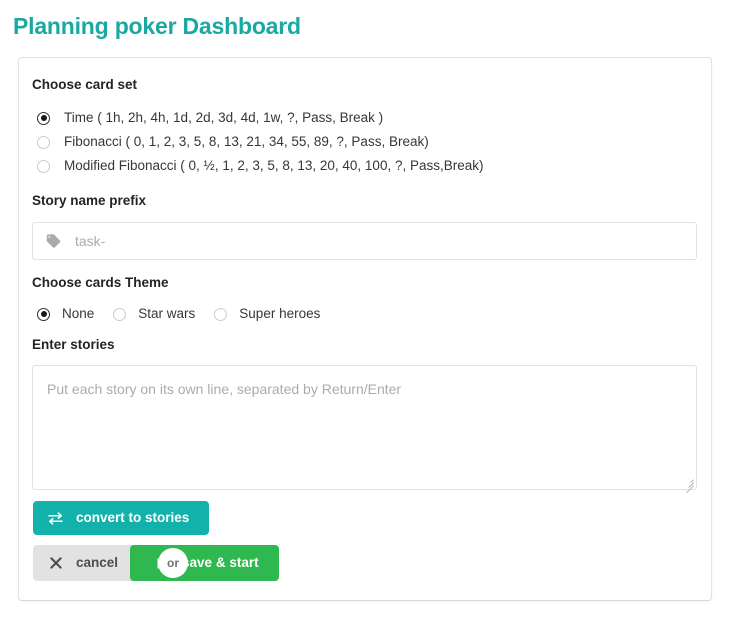  Describe the element at coordinates (85, 84) in the screenshot. I see `card-set-label: Choose card set` at that location.